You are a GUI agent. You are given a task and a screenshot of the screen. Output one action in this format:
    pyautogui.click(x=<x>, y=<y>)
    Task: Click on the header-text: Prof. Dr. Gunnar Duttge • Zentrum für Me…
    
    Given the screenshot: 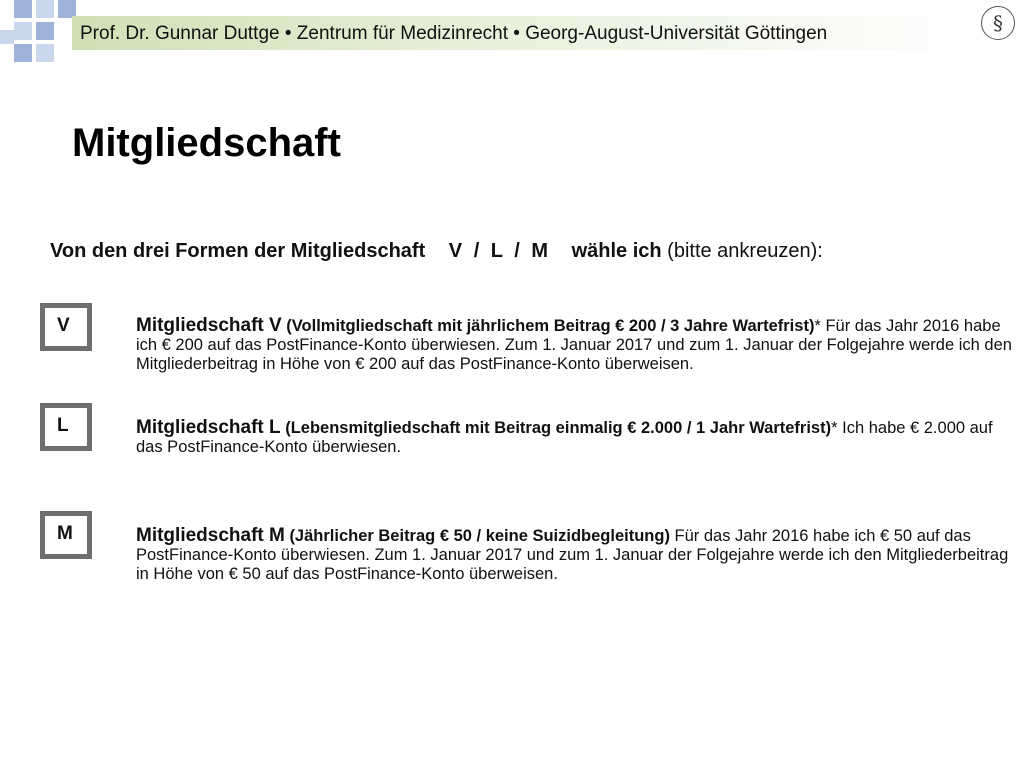 What is the action you would take?
    pyautogui.click(x=454, y=33)
    